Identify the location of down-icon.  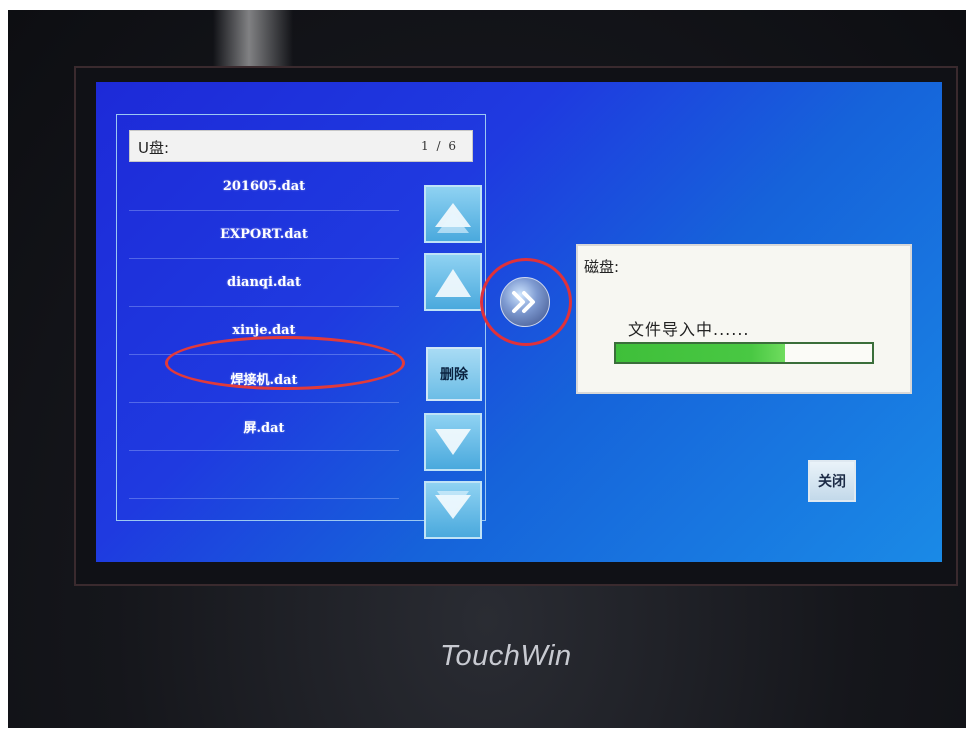
(453, 442).